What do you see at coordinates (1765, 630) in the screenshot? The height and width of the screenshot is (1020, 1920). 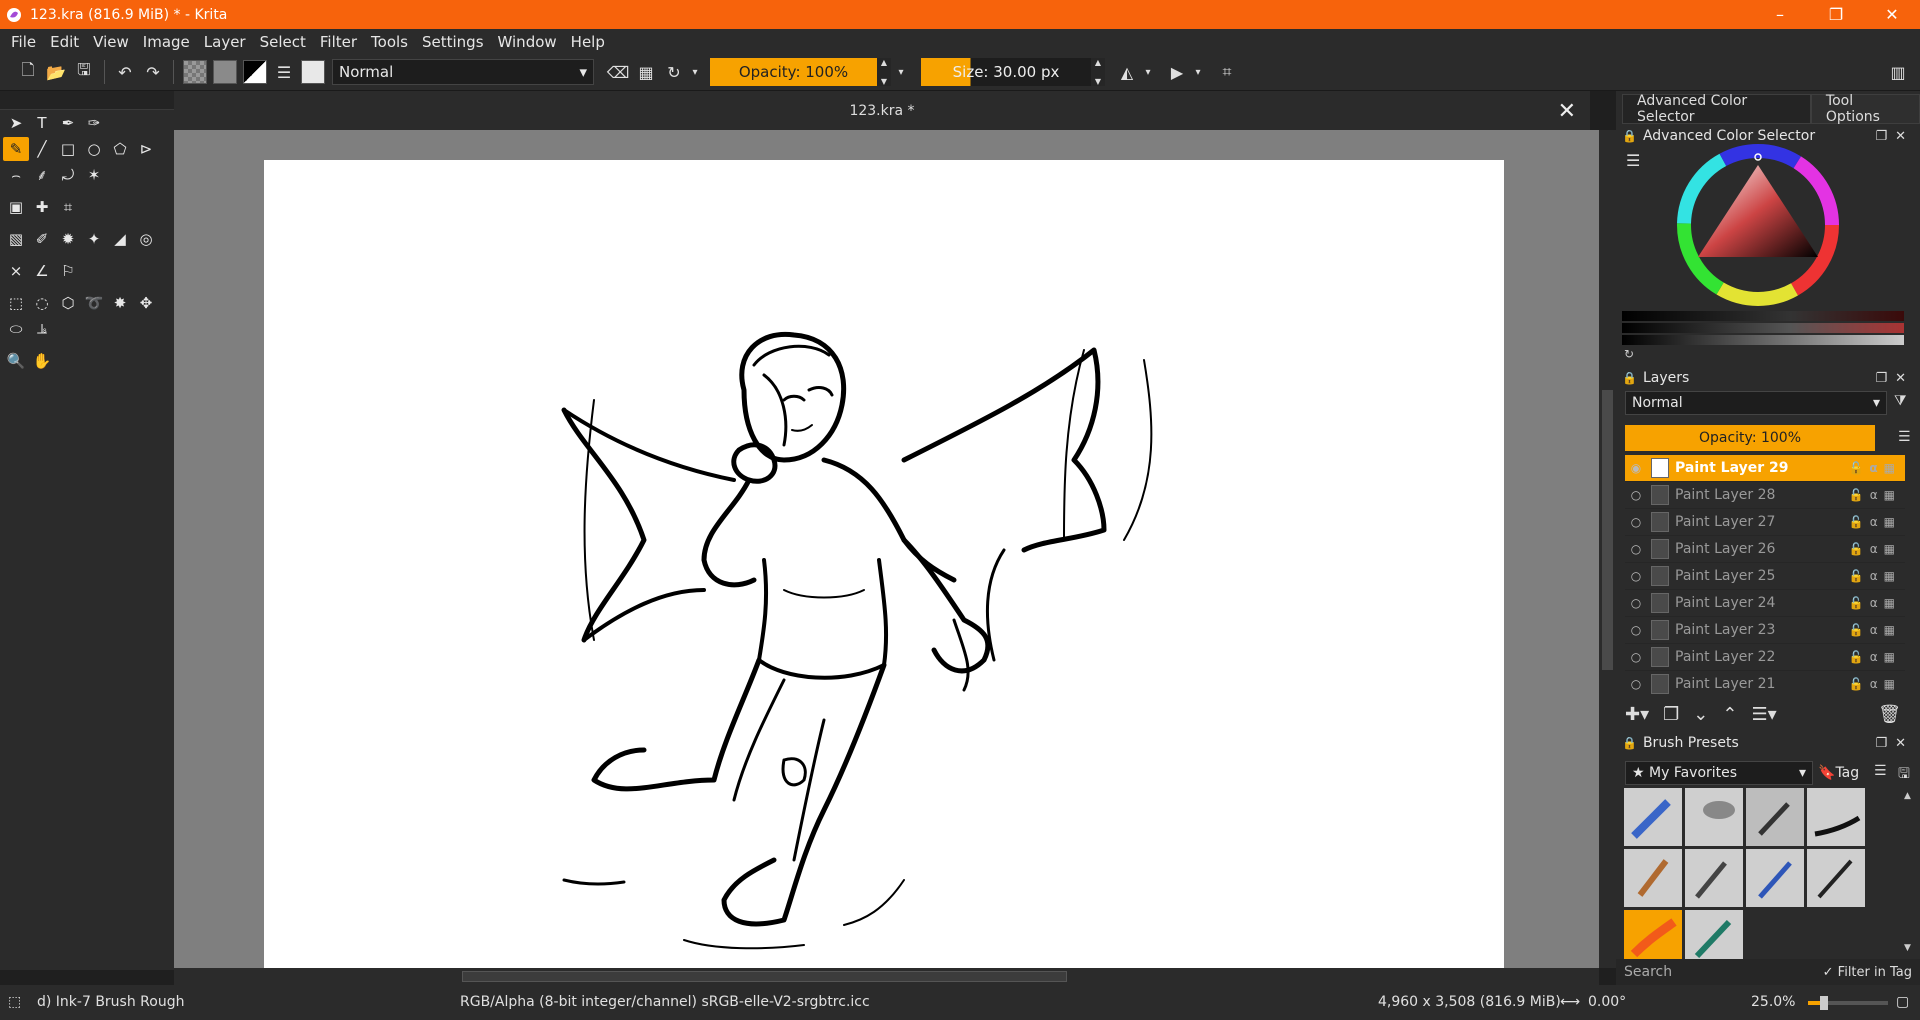 I see `layer-row: ○ Paint Layer 23 🔓α▦` at bounding box center [1765, 630].